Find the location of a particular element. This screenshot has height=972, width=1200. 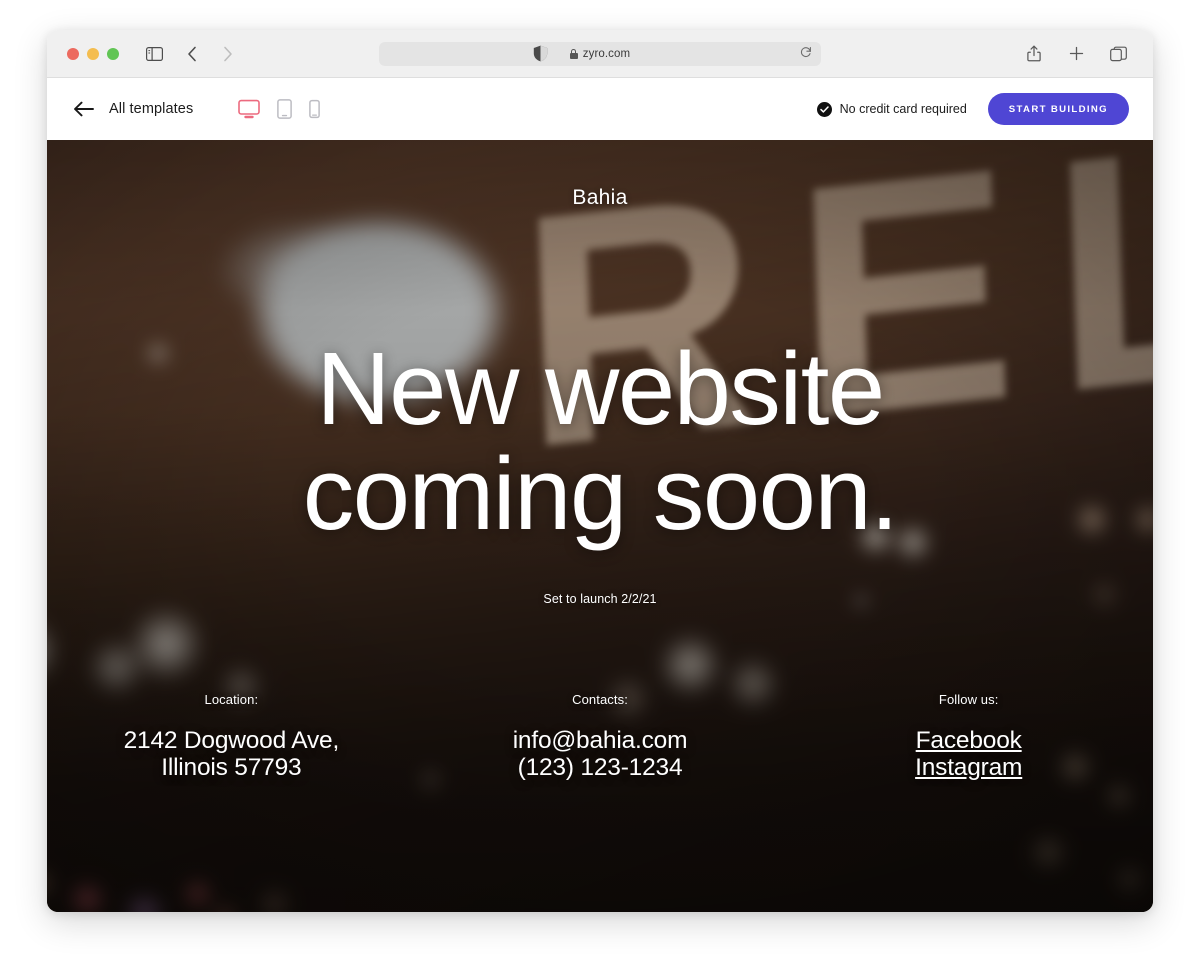

toolbar-right-group is located at coordinates (1076, 54).